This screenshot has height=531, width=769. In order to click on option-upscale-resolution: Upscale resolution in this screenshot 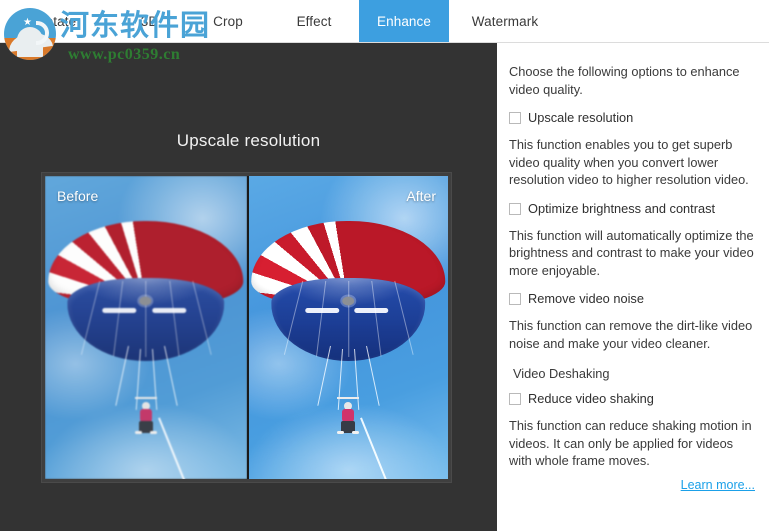, I will do `click(633, 118)`.